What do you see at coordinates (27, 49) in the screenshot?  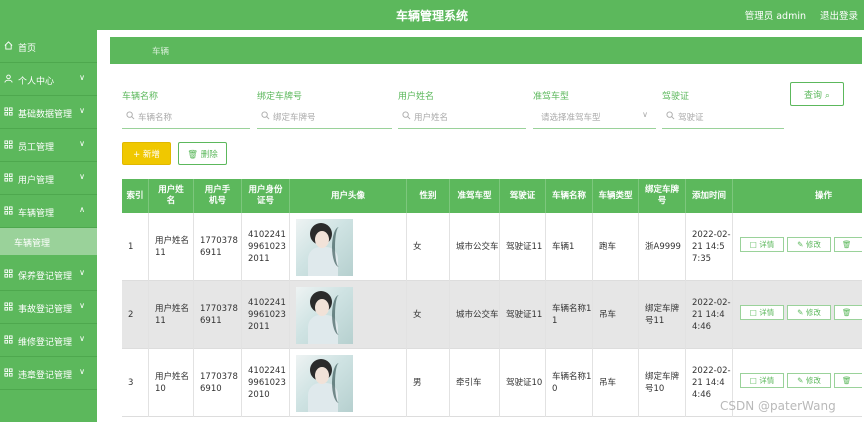 I see `sidebar-item-label: 首页` at bounding box center [27, 49].